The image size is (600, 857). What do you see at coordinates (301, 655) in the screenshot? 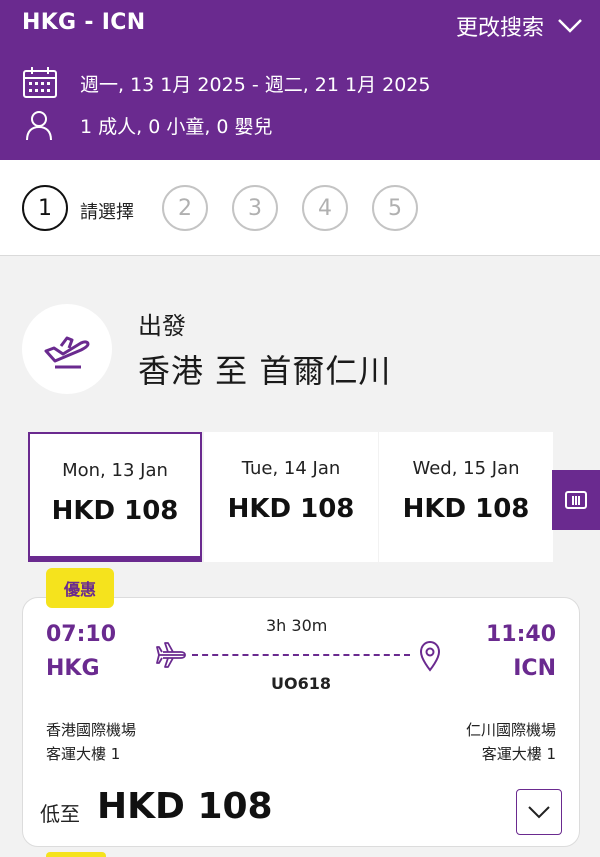
I see `flight-path-line` at bounding box center [301, 655].